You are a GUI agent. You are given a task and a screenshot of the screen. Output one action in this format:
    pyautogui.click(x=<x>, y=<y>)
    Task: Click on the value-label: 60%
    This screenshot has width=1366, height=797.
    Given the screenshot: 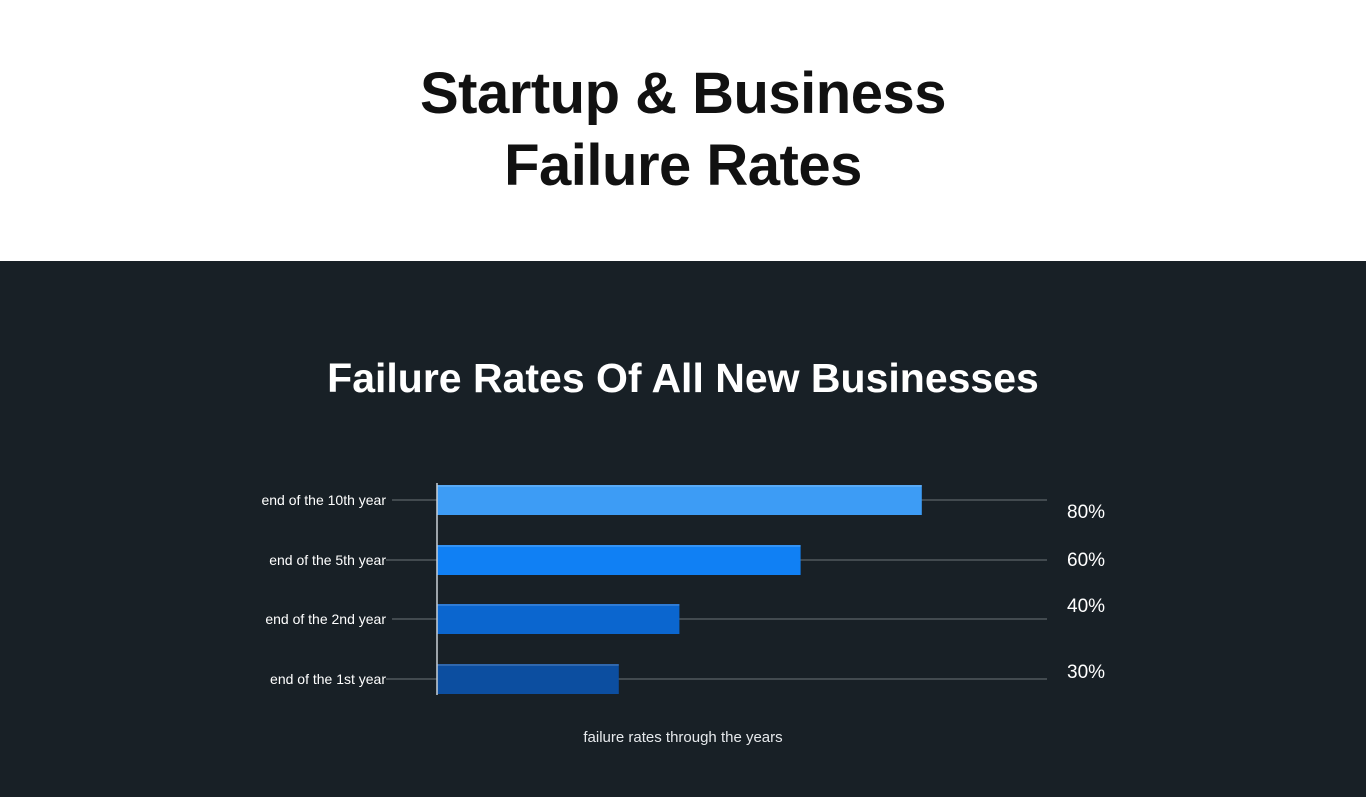 What is the action you would take?
    pyautogui.click(x=1086, y=560)
    